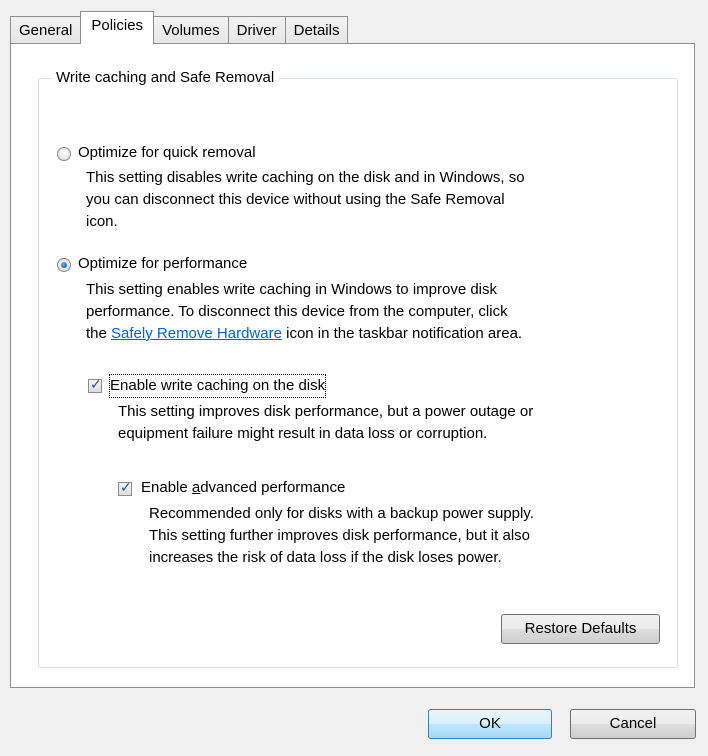  I want to click on cancel-button: Cancel, so click(633, 724).